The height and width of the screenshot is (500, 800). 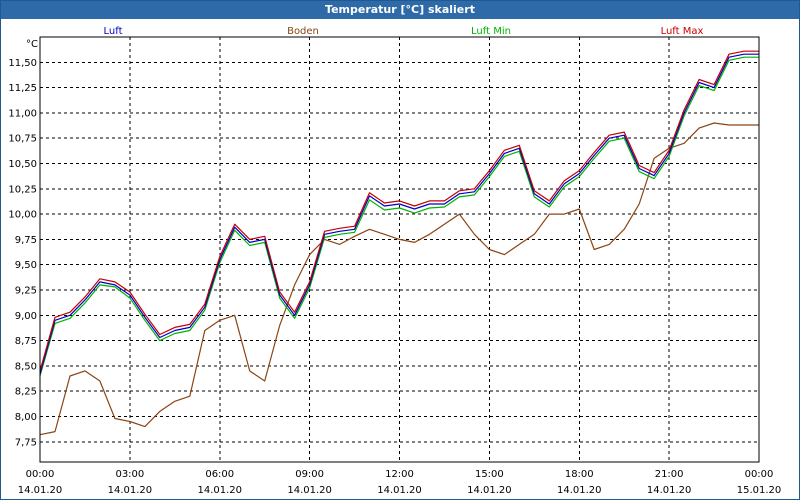 What do you see at coordinates (26, 442) in the screenshot?
I see `y-tick-label: 7,75` at bounding box center [26, 442].